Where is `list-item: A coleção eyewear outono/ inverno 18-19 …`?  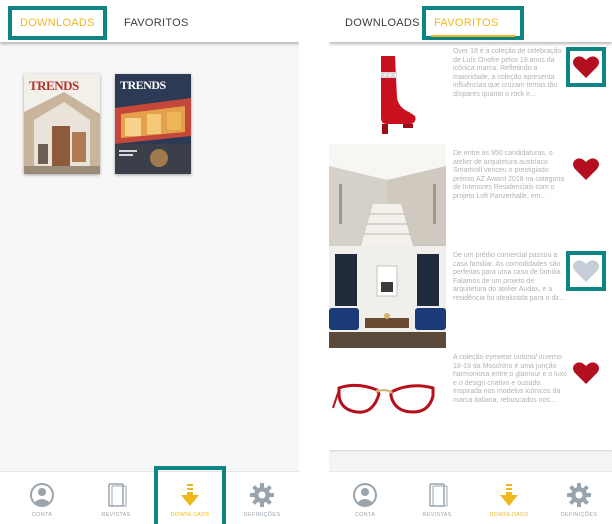 list-item: A coleção eyewear outono/ inverno 18-19 … is located at coordinates (470, 399).